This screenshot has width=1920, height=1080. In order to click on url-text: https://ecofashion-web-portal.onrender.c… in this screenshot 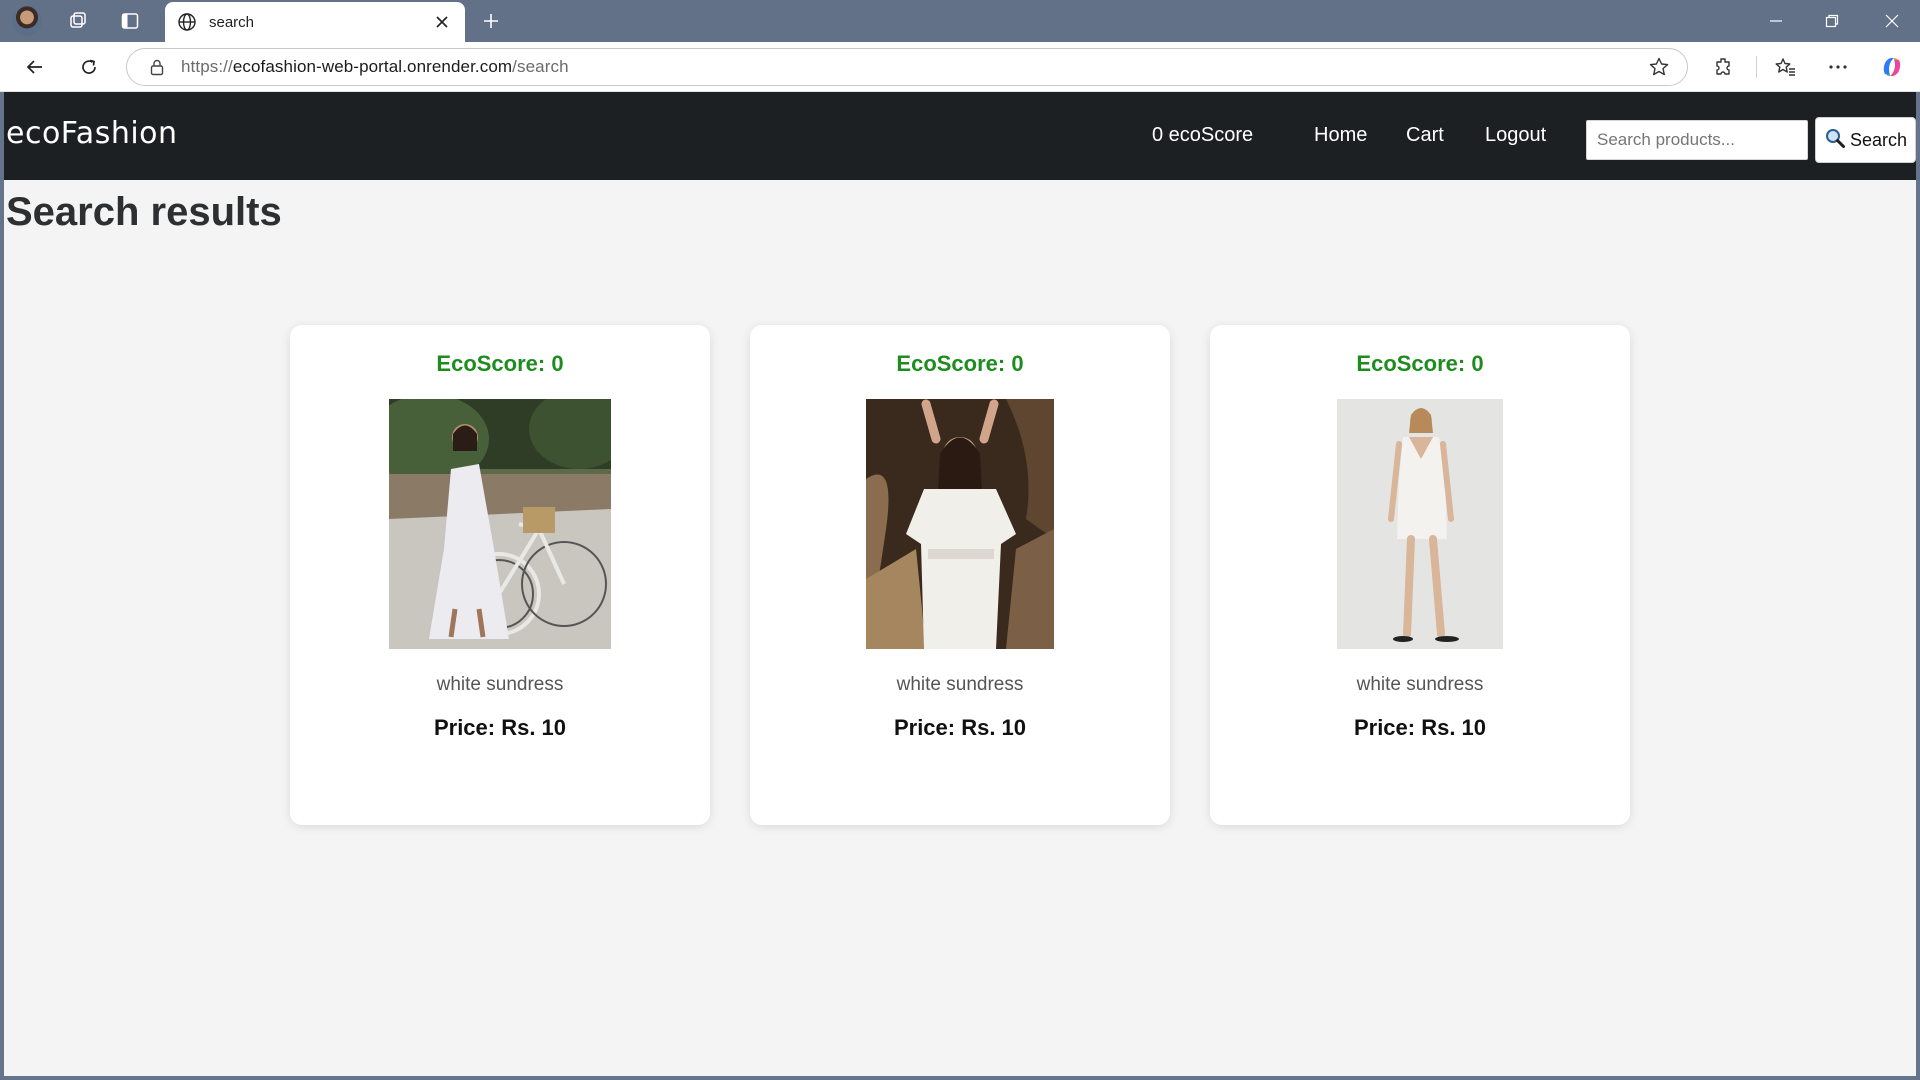, I will do `click(910, 67)`.